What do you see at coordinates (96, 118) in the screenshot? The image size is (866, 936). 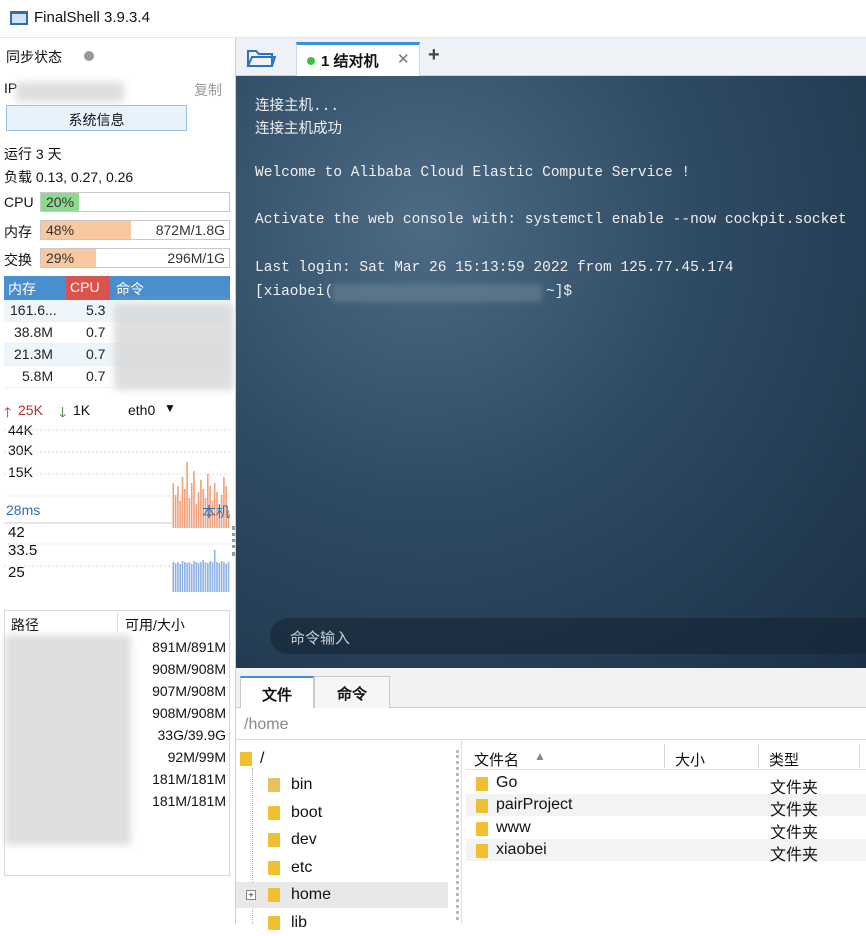 I see `system-info-button: 系统信息` at bounding box center [96, 118].